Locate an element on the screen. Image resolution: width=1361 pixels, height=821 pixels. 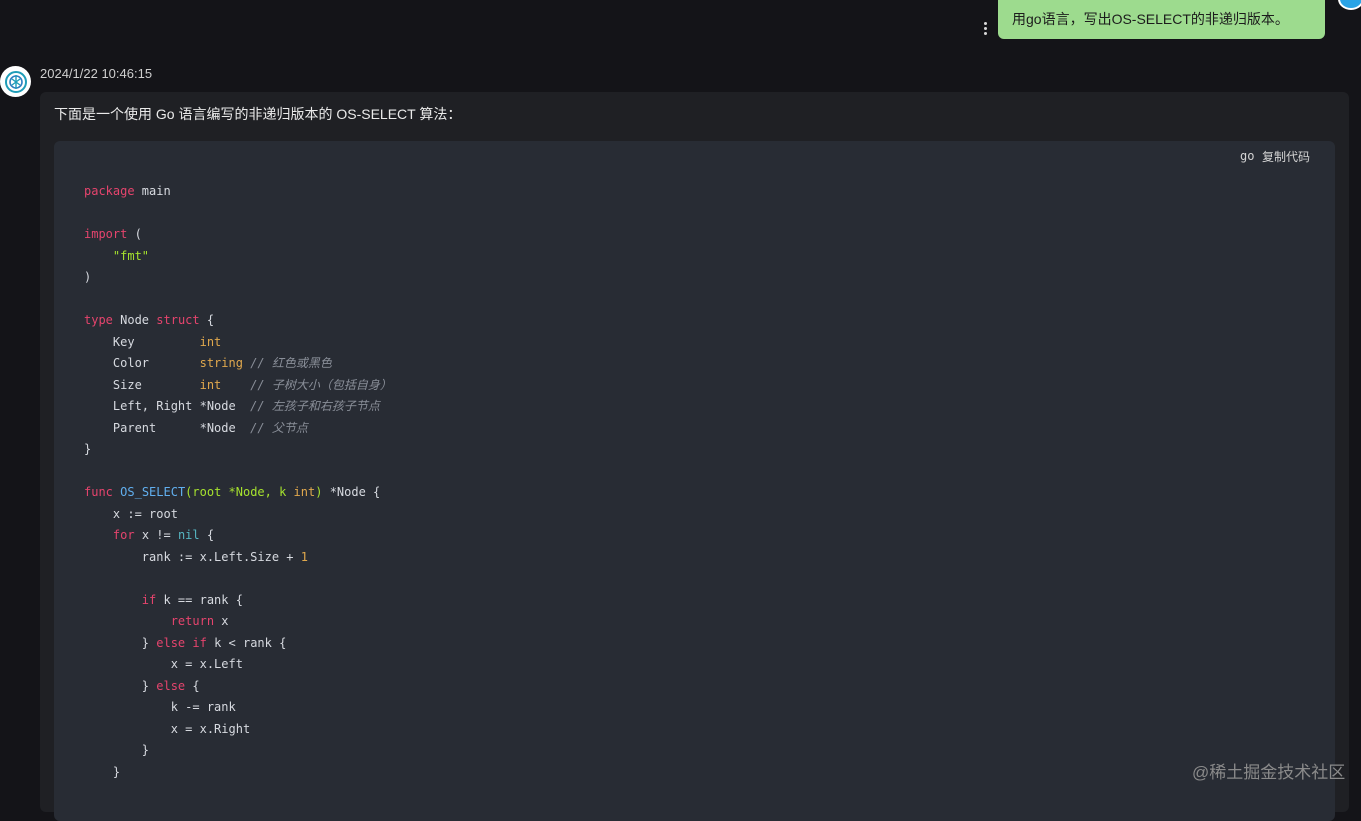
code-token: *Node { is located at coordinates (351, 492).